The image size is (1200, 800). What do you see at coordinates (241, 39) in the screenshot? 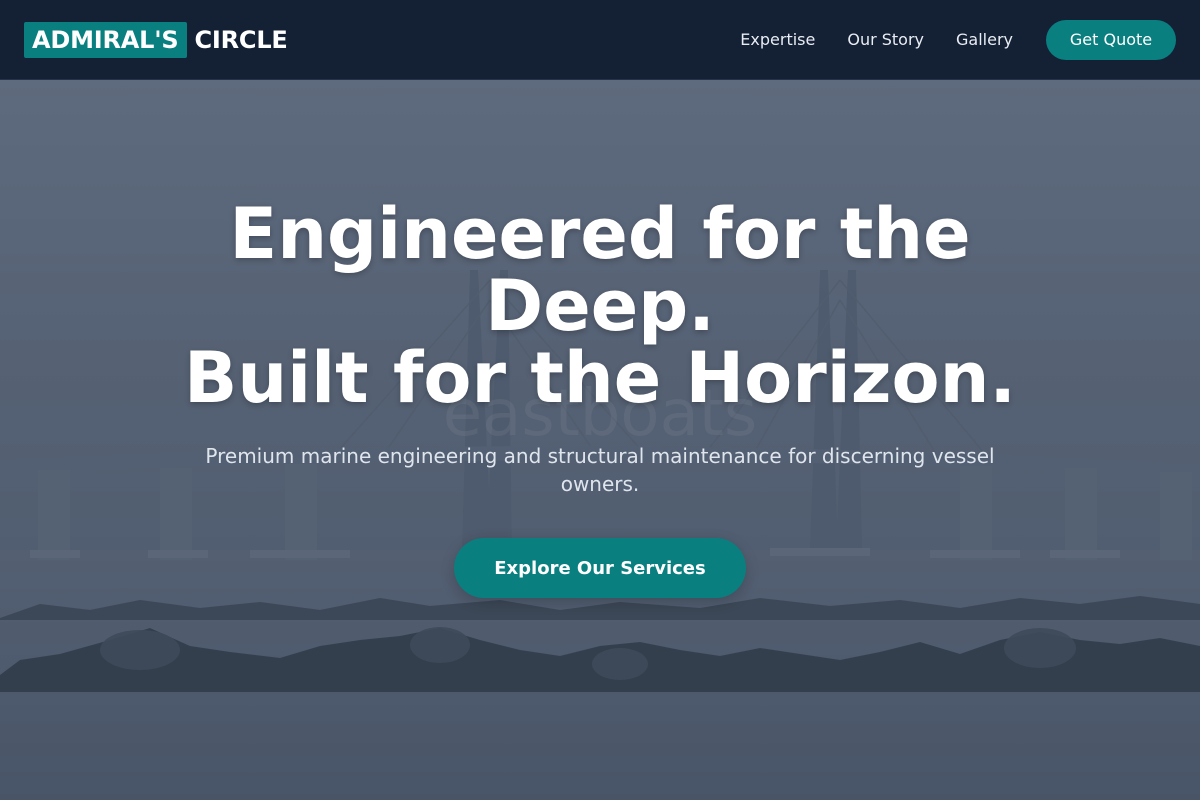
I see `brand-logo-word: CIRCLE` at bounding box center [241, 39].